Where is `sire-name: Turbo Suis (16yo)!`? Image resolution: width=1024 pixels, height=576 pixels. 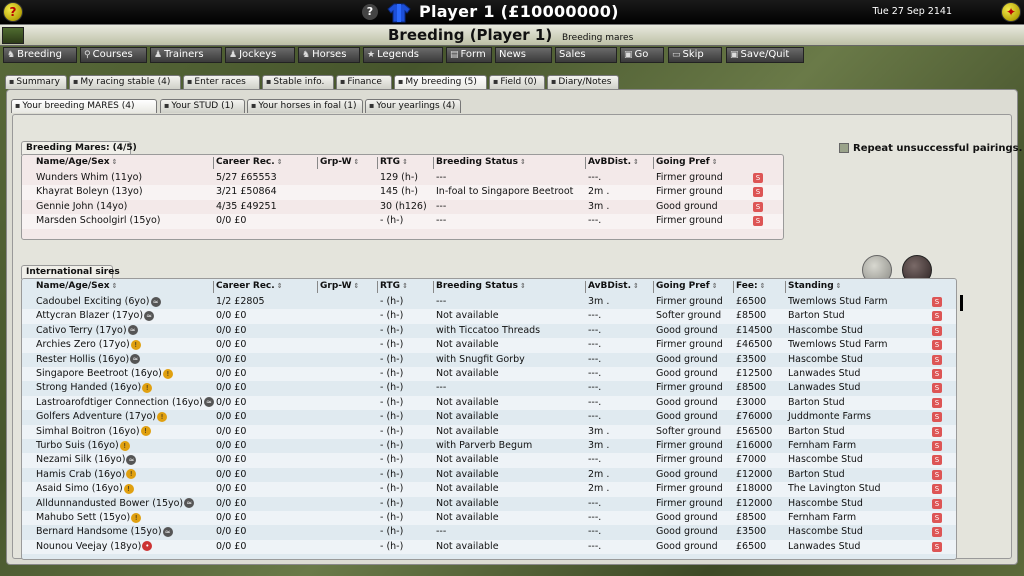 sire-name: Turbo Suis (16yo)! is located at coordinates (83, 445).